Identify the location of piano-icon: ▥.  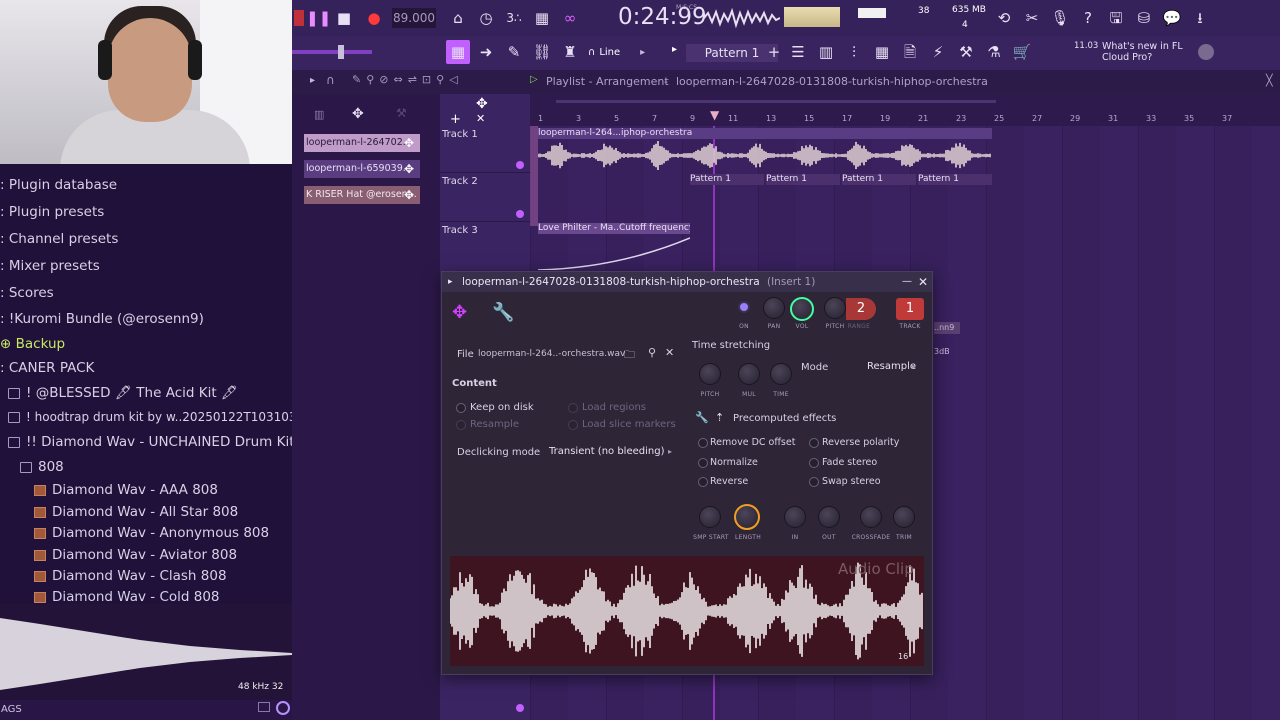
(319, 114).